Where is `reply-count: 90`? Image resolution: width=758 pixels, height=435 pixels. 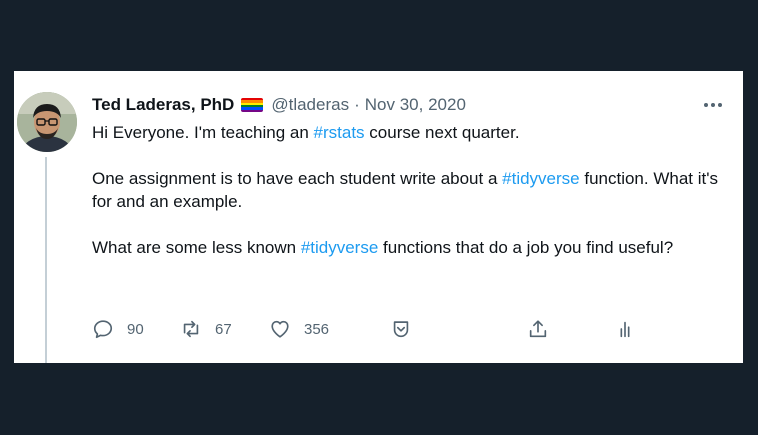 reply-count: 90 is located at coordinates (135, 329).